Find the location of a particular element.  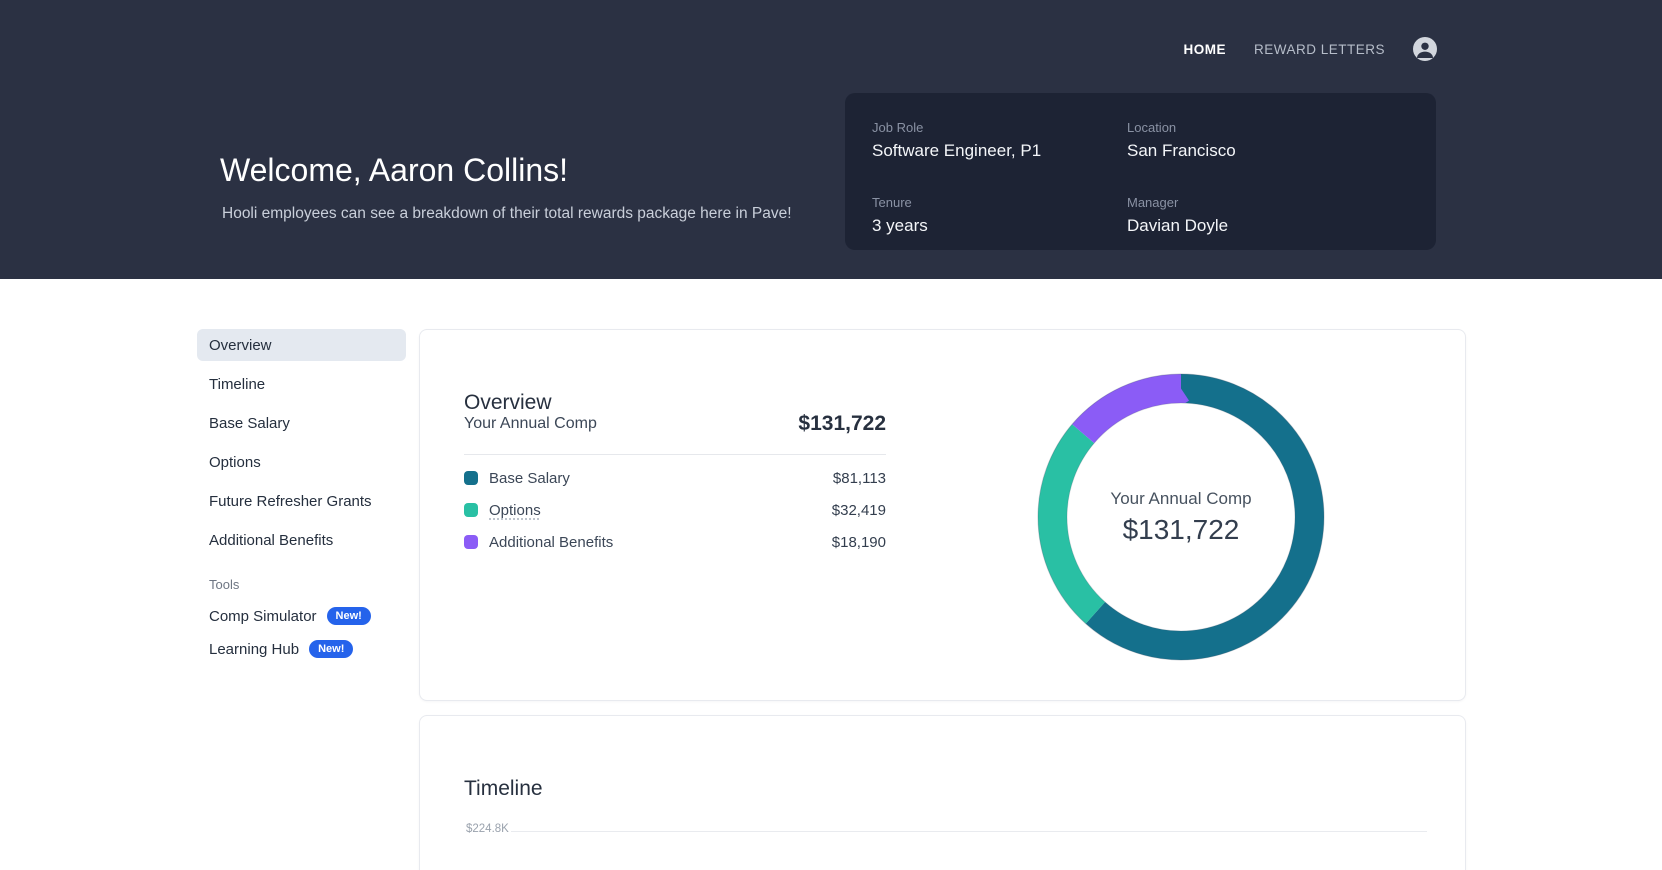

tools-section-header: Tools is located at coordinates (224, 584).